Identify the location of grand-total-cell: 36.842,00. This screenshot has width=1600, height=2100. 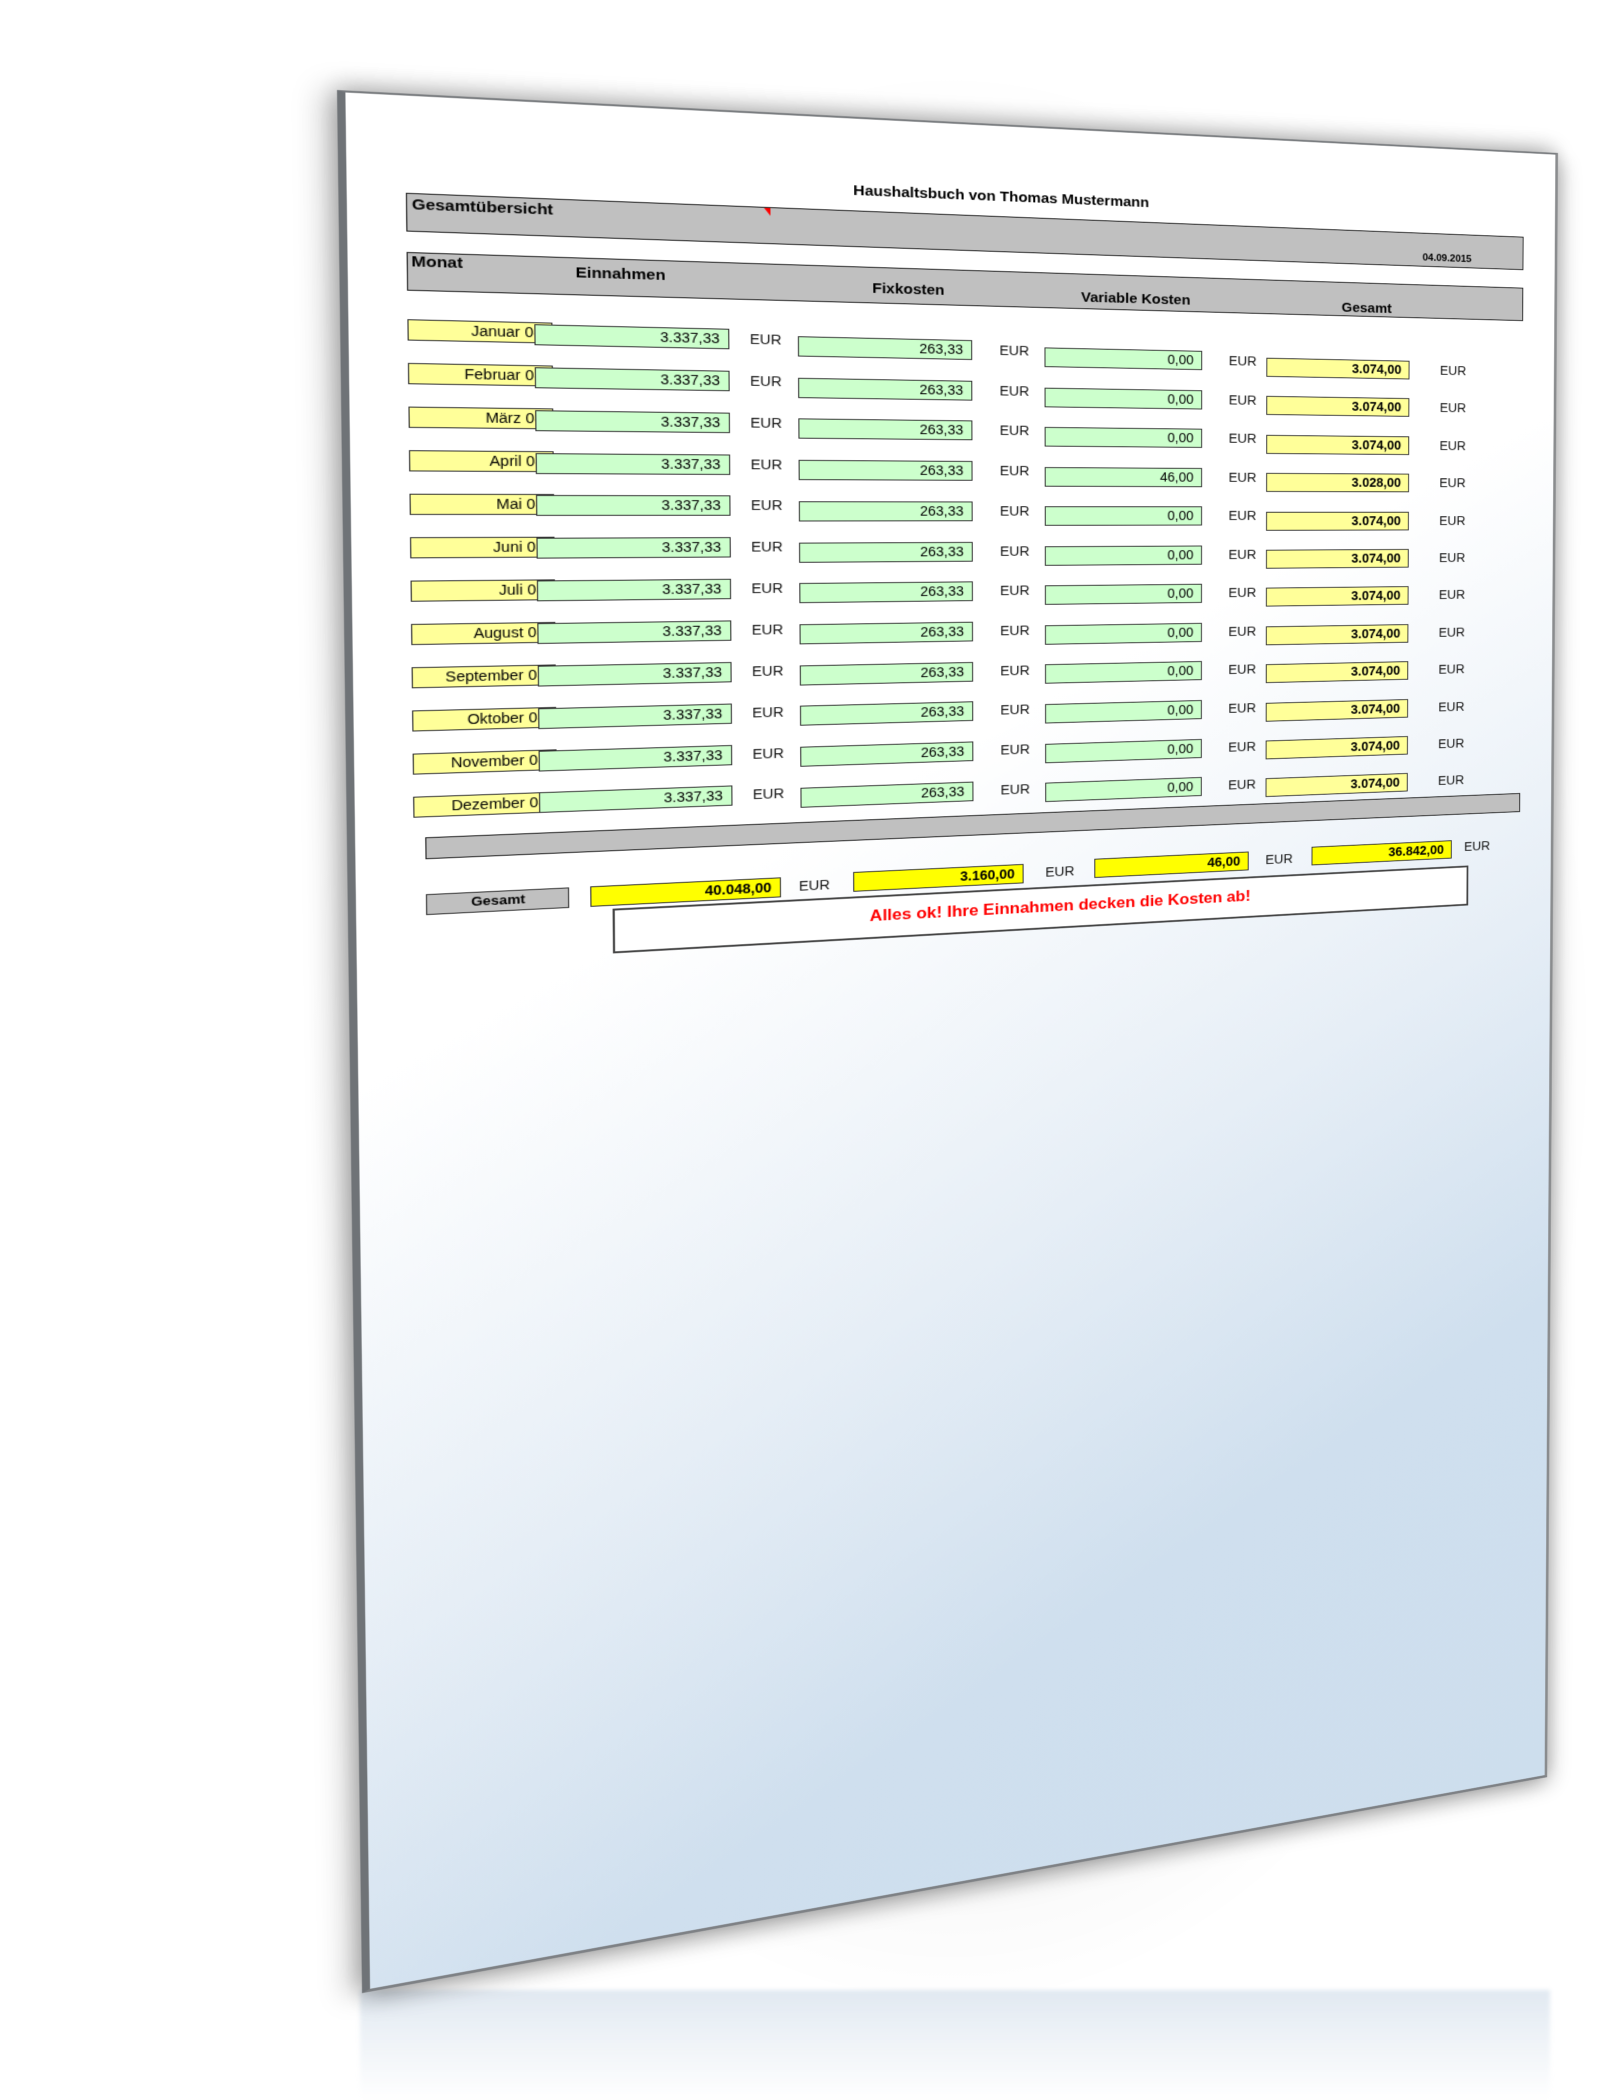
(1381, 853).